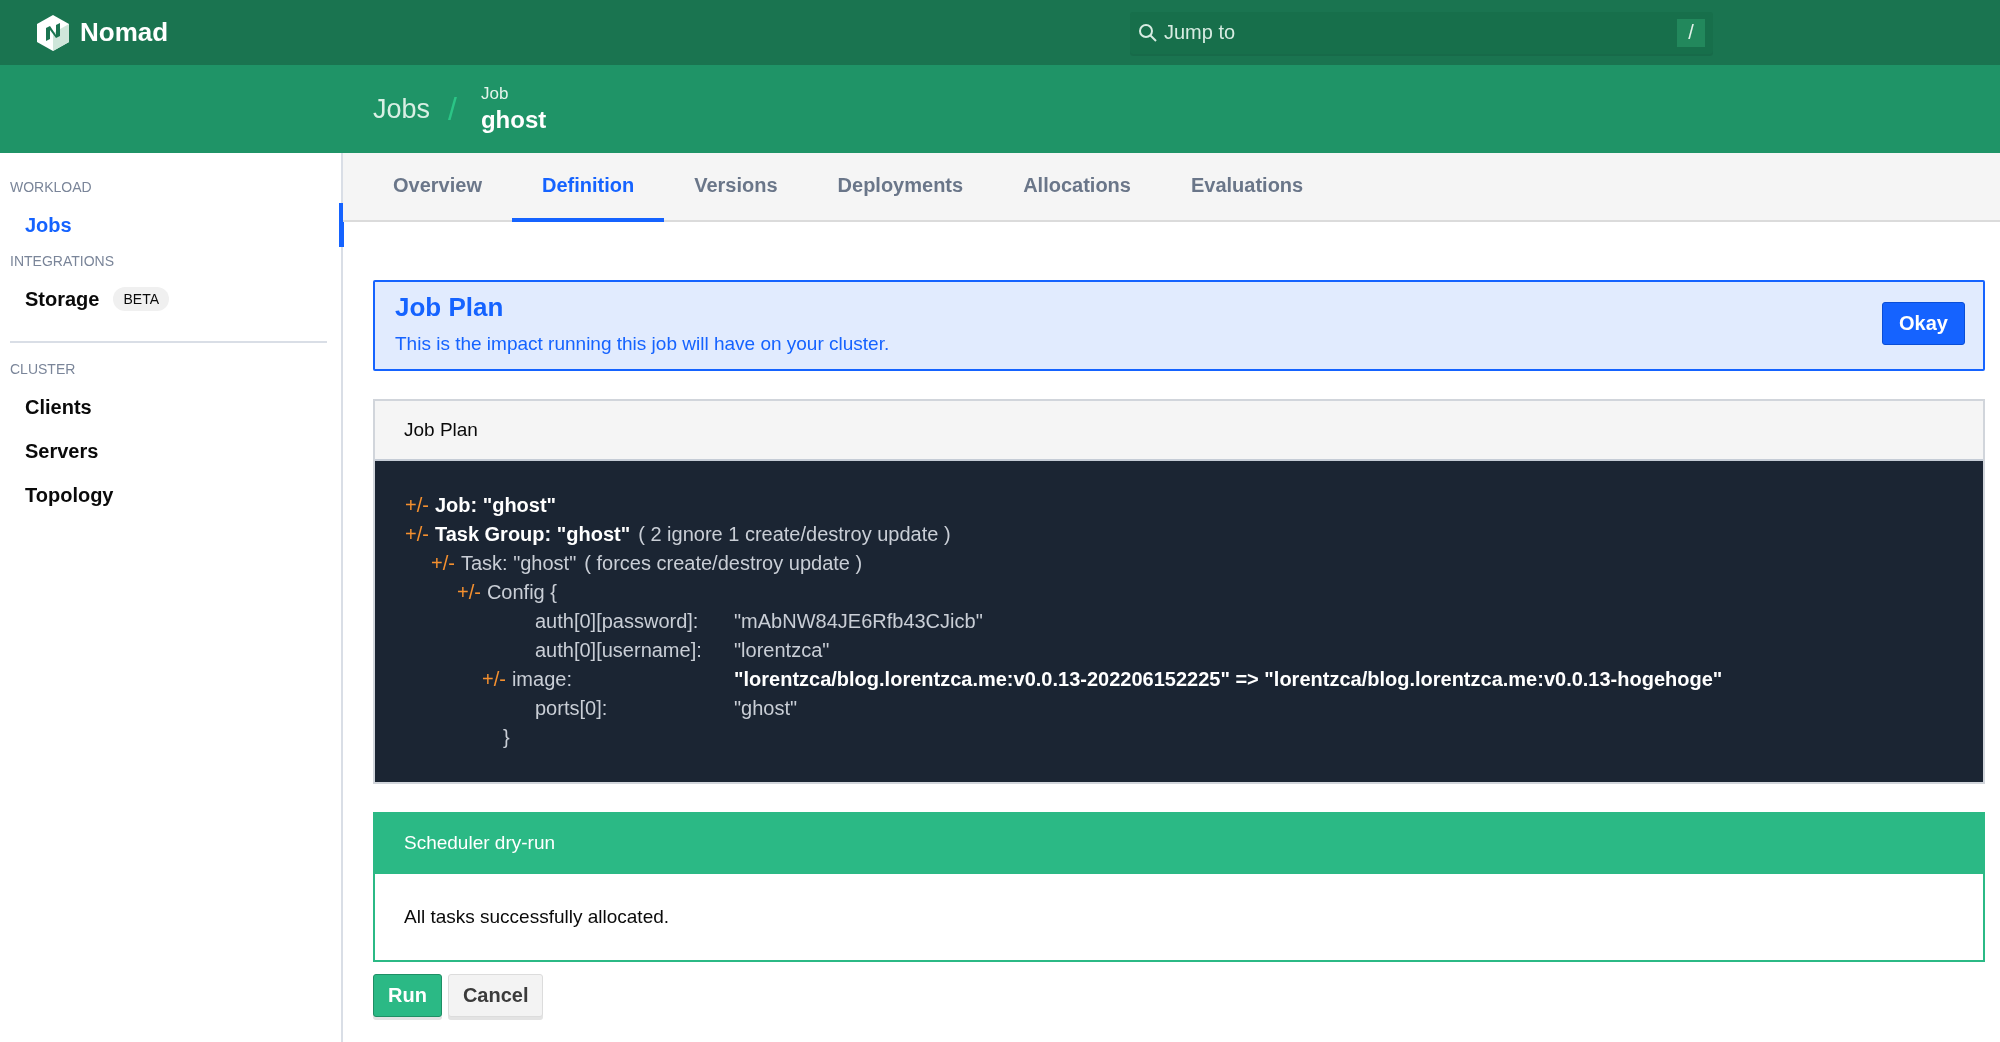 The height and width of the screenshot is (1042, 2000). Describe the element at coordinates (643, 344) in the screenshot. I see `notice-message: This is the impact running this job will have on your cluster.` at that location.